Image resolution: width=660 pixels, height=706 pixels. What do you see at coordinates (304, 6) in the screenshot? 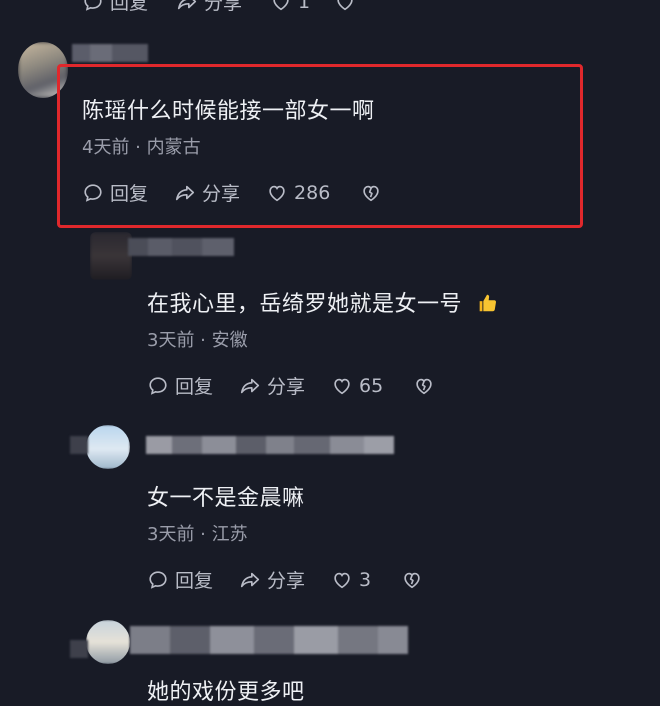
I see `like-count: 1` at bounding box center [304, 6].